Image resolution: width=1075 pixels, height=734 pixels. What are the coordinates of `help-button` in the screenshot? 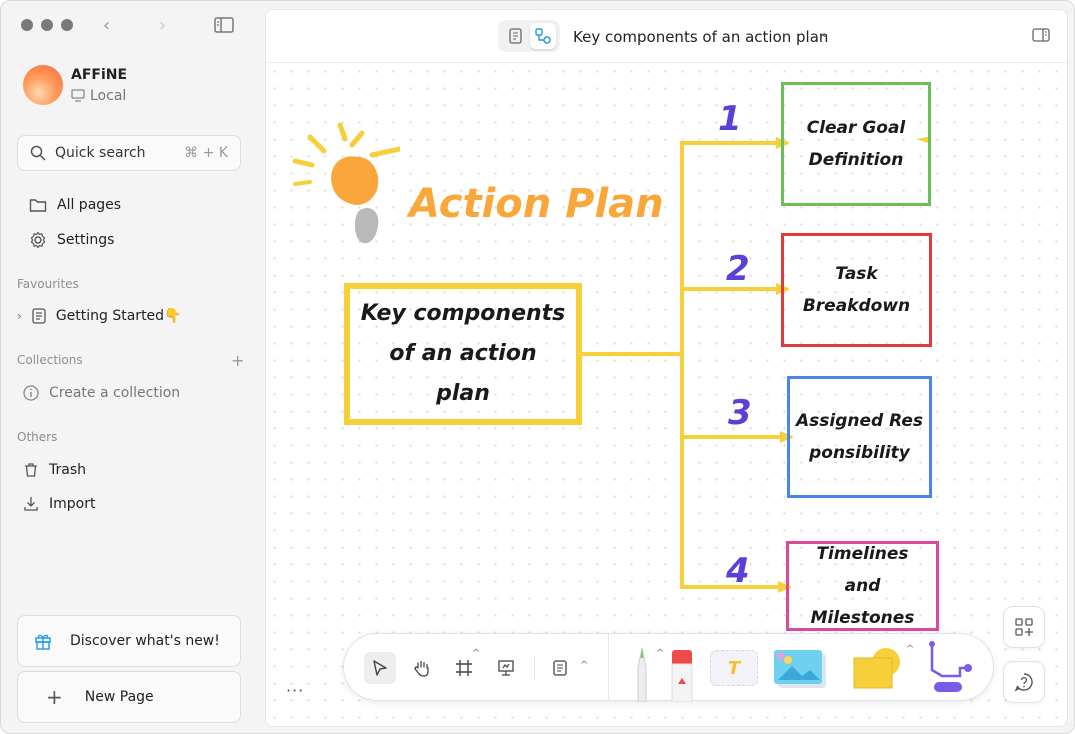 It's located at (1024, 682).